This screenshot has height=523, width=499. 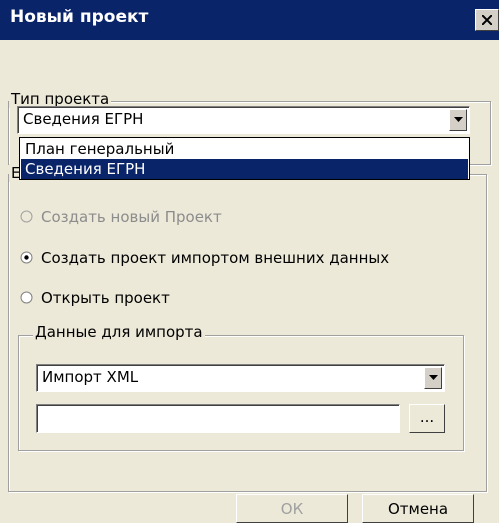 I want to click on radio-checked-icon, so click(x=26, y=257).